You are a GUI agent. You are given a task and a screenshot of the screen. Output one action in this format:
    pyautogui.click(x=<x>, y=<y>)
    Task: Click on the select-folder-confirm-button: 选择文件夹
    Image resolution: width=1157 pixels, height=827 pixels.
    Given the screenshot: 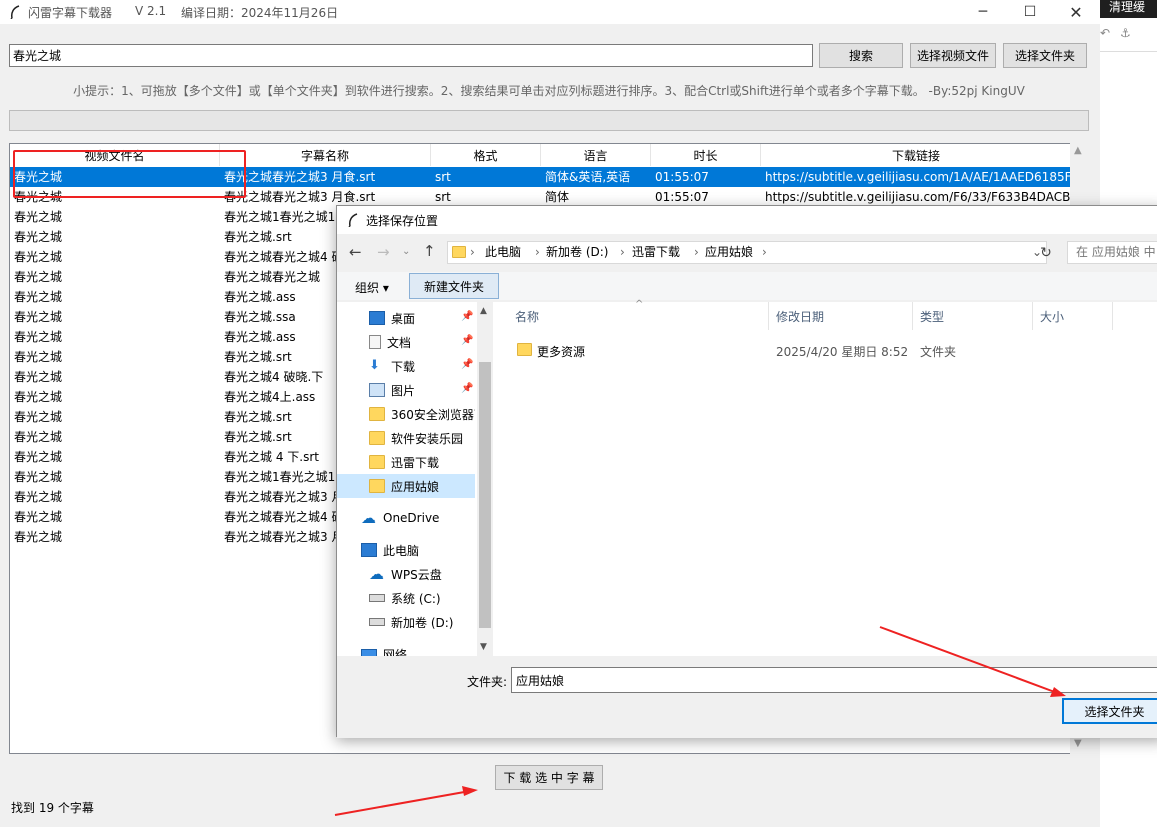 What is the action you would take?
    pyautogui.click(x=1109, y=711)
    